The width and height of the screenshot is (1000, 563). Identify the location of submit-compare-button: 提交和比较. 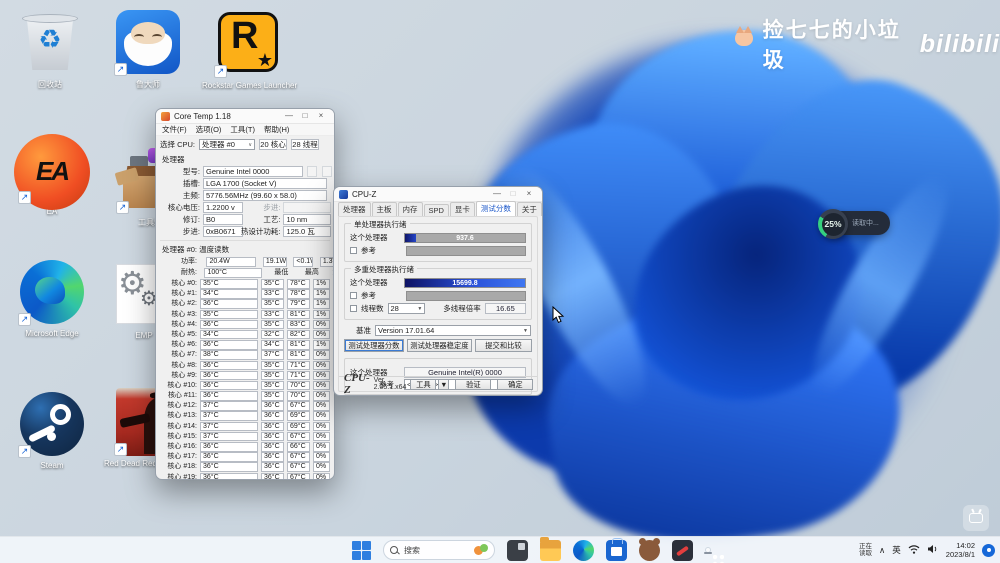
(503, 345).